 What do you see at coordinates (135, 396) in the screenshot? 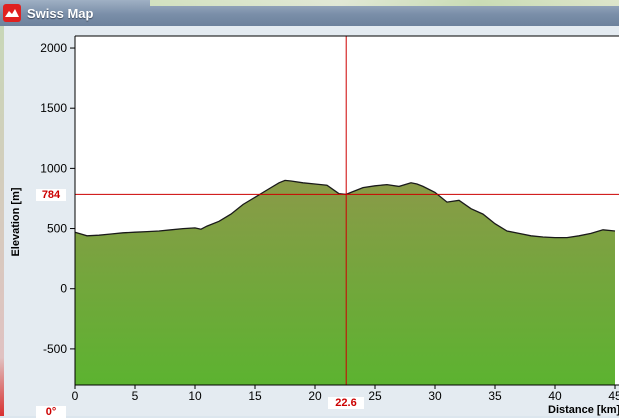
I see `x-tick-label: 5` at bounding box center [135, 396].